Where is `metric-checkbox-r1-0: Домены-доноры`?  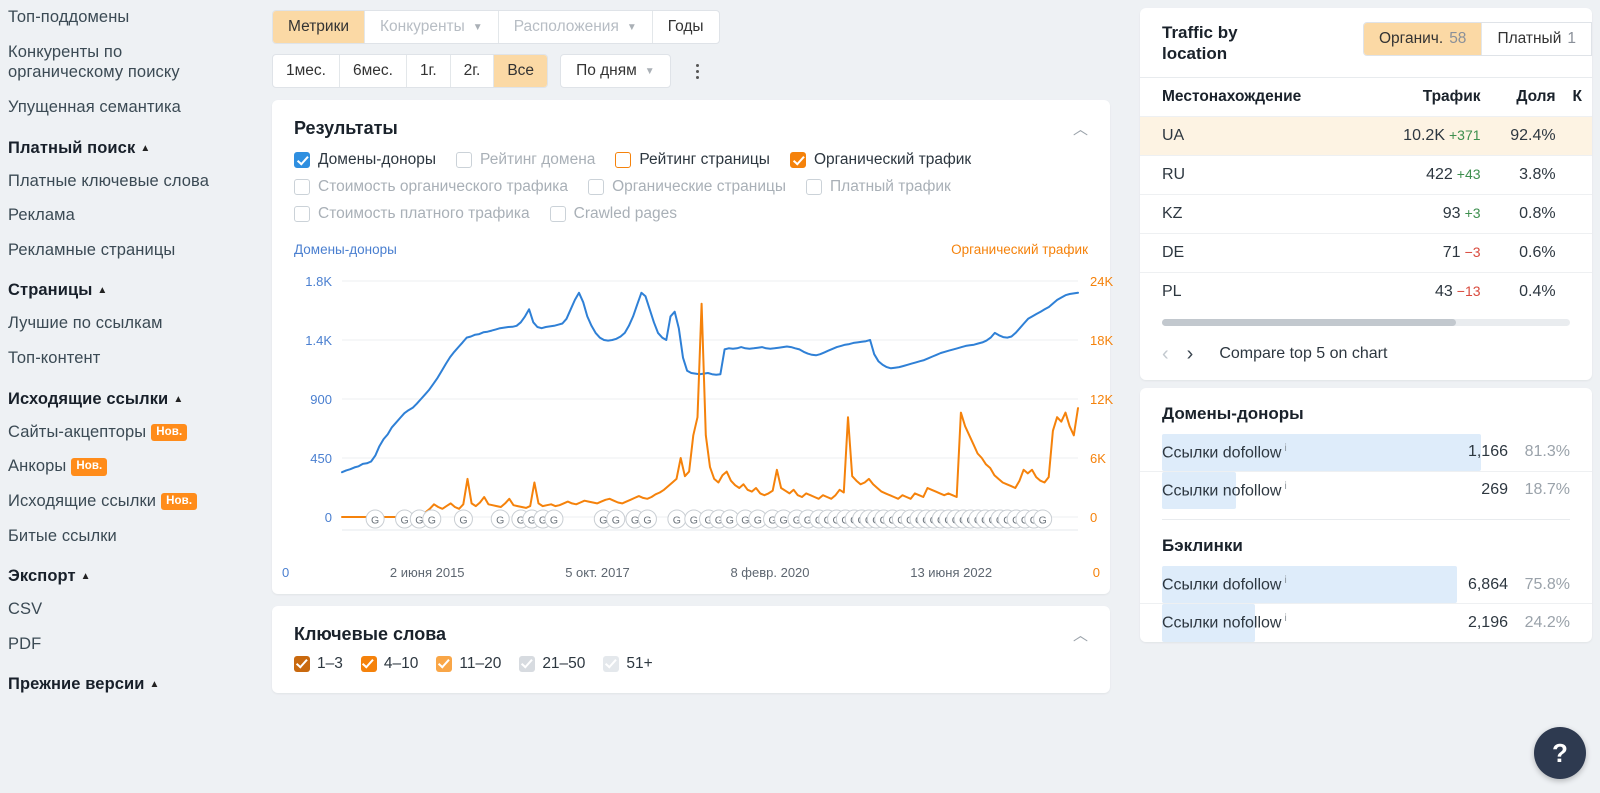
metric-checkbox-r1-0: Домены-доноры is located at coordinates (365, 160).